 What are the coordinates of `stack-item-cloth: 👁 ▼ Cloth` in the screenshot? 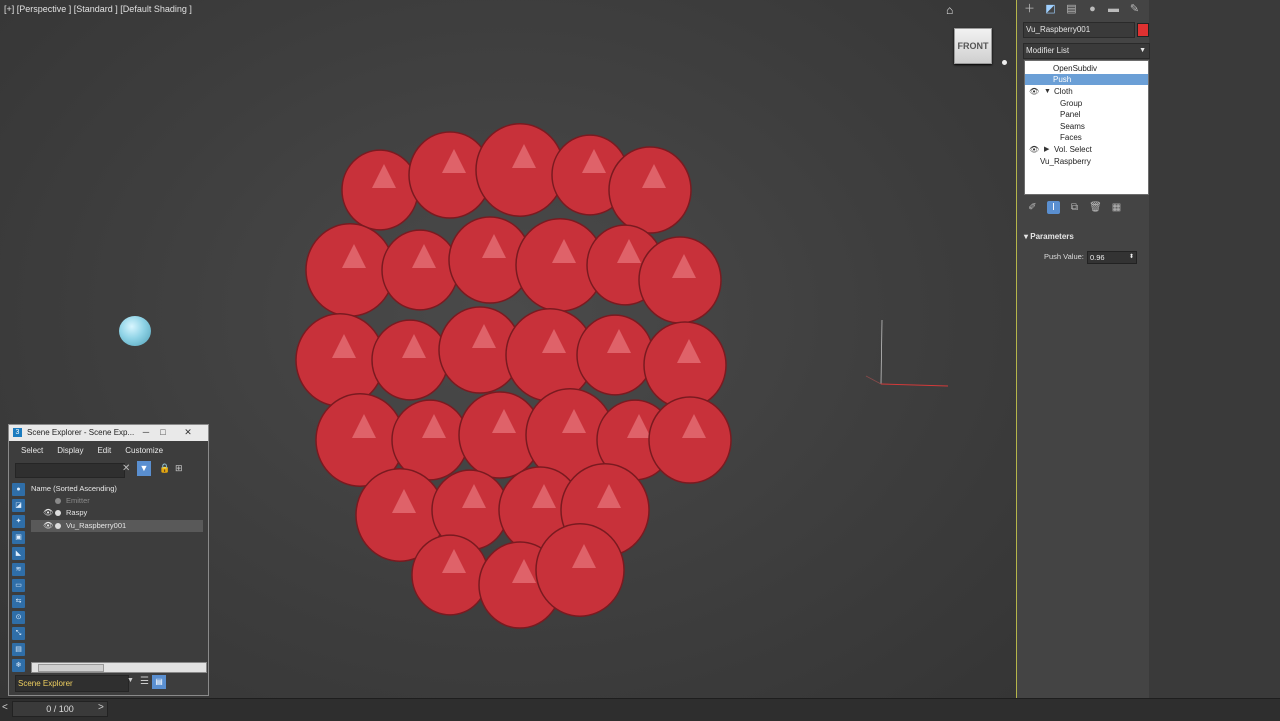 It's located at (1086, 91).